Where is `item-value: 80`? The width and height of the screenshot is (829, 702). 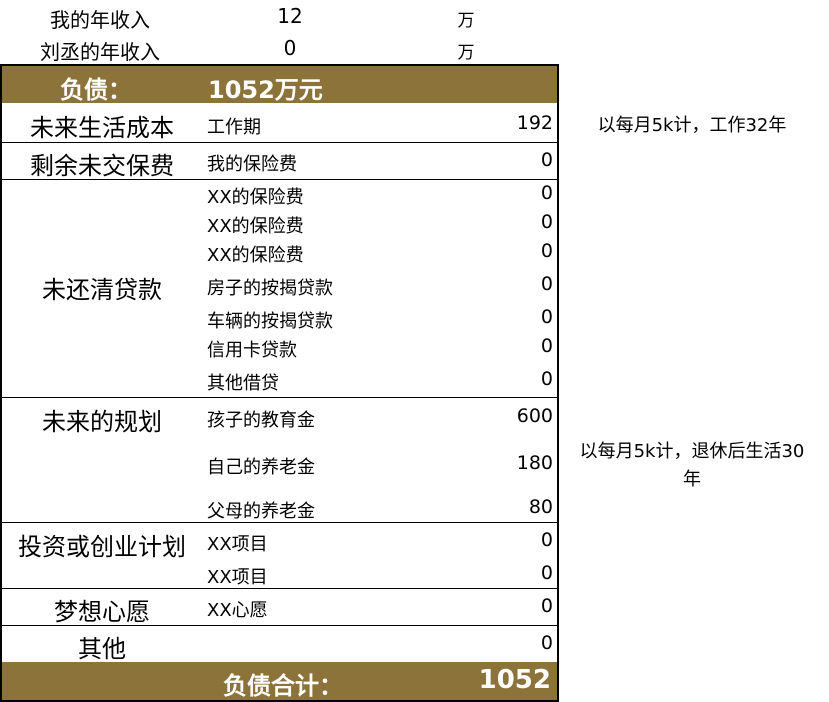
item-value: 80 is located at coordinates (540, 507).